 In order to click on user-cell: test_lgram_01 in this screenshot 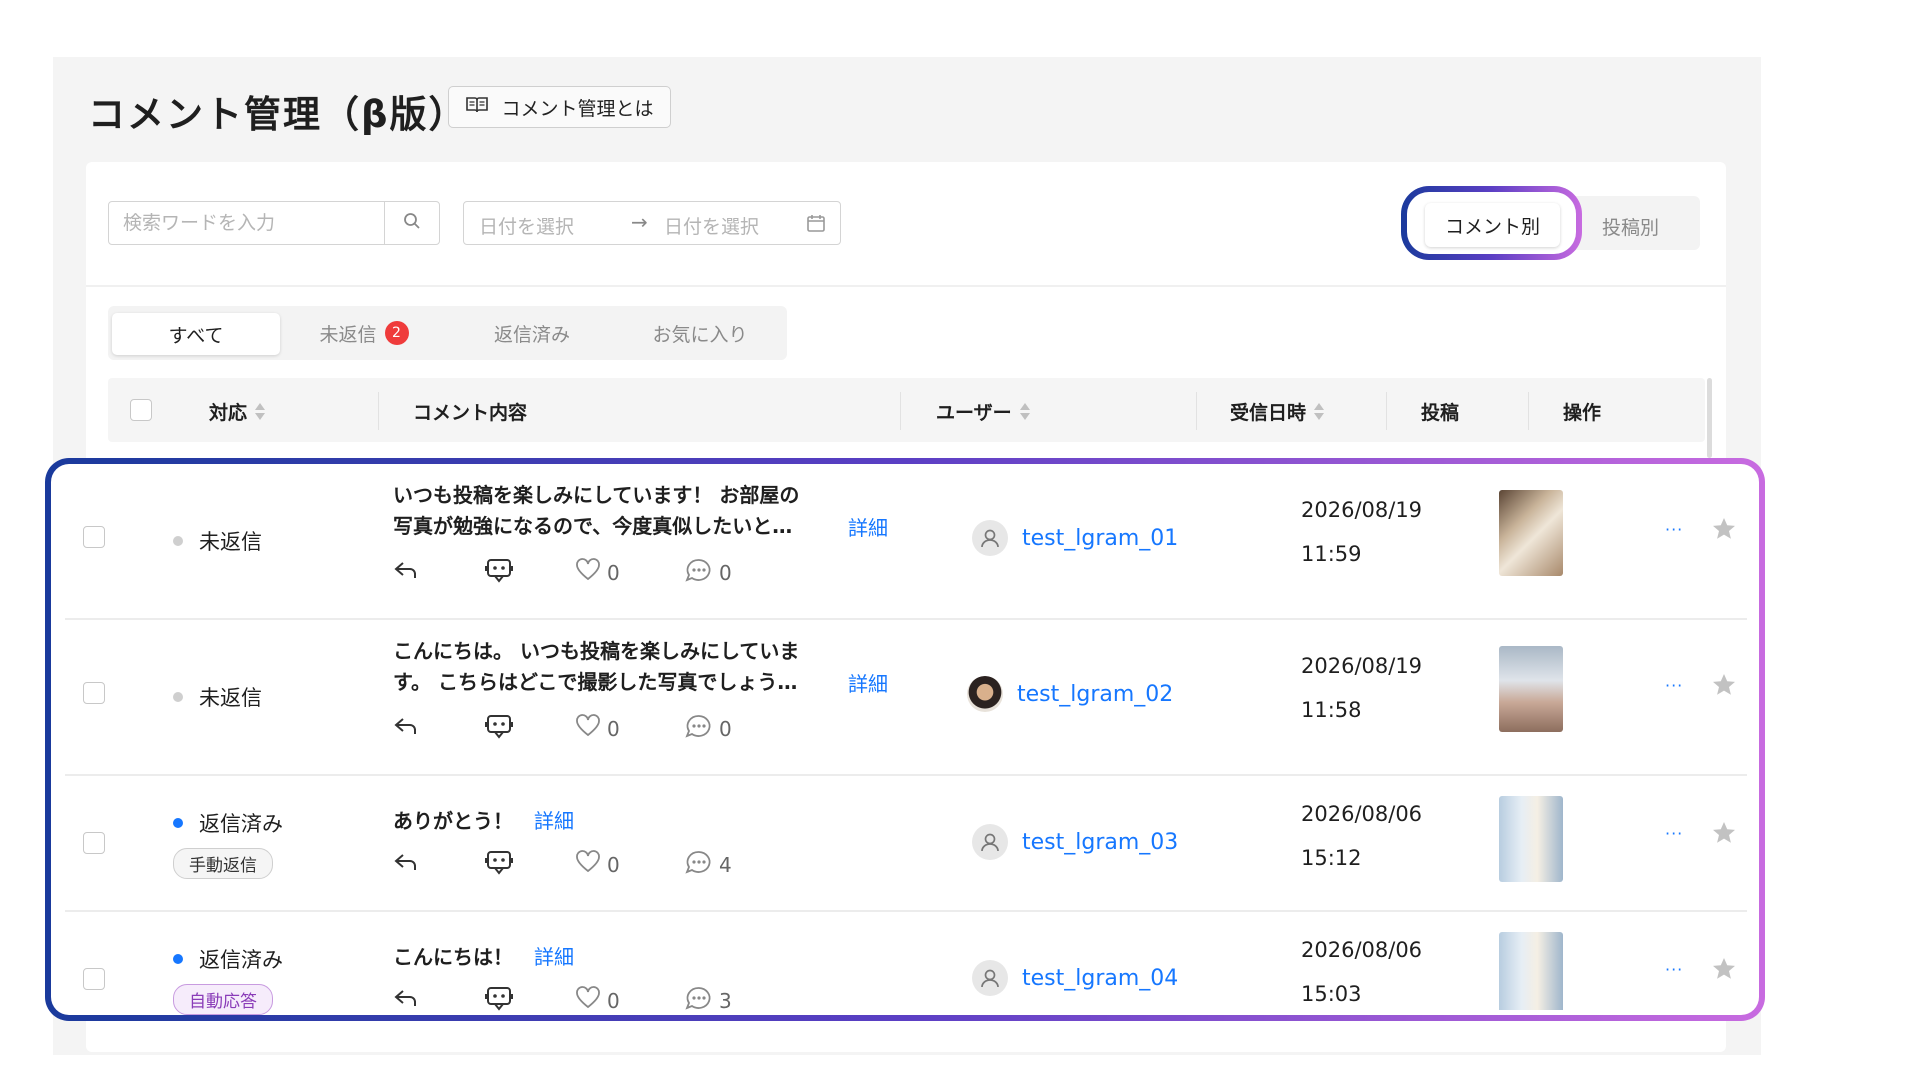, I will do `click(1075, 538)`.